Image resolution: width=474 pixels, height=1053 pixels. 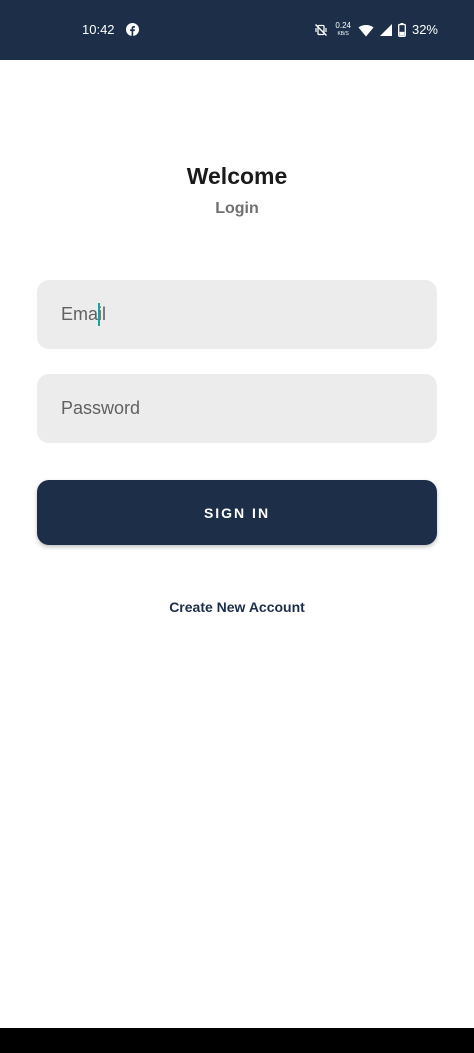 What do you see at coordinates (343, 34) in the screenshot?
I see `net-speed-unit: KB/S` at bounding box center [343, 34].